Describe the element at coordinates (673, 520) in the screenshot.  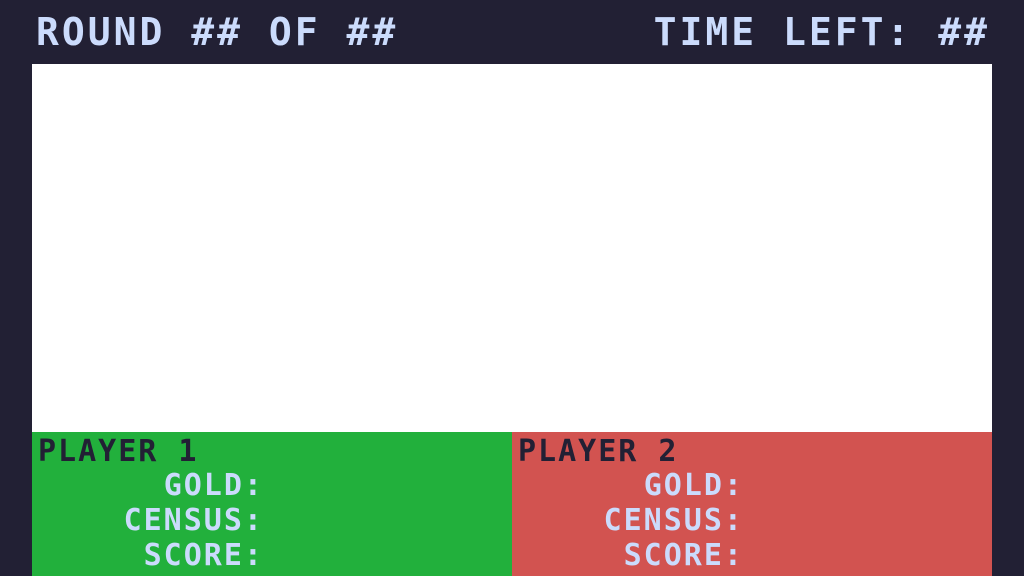
I see `player-2-census-label: CENSUS:` at that location.